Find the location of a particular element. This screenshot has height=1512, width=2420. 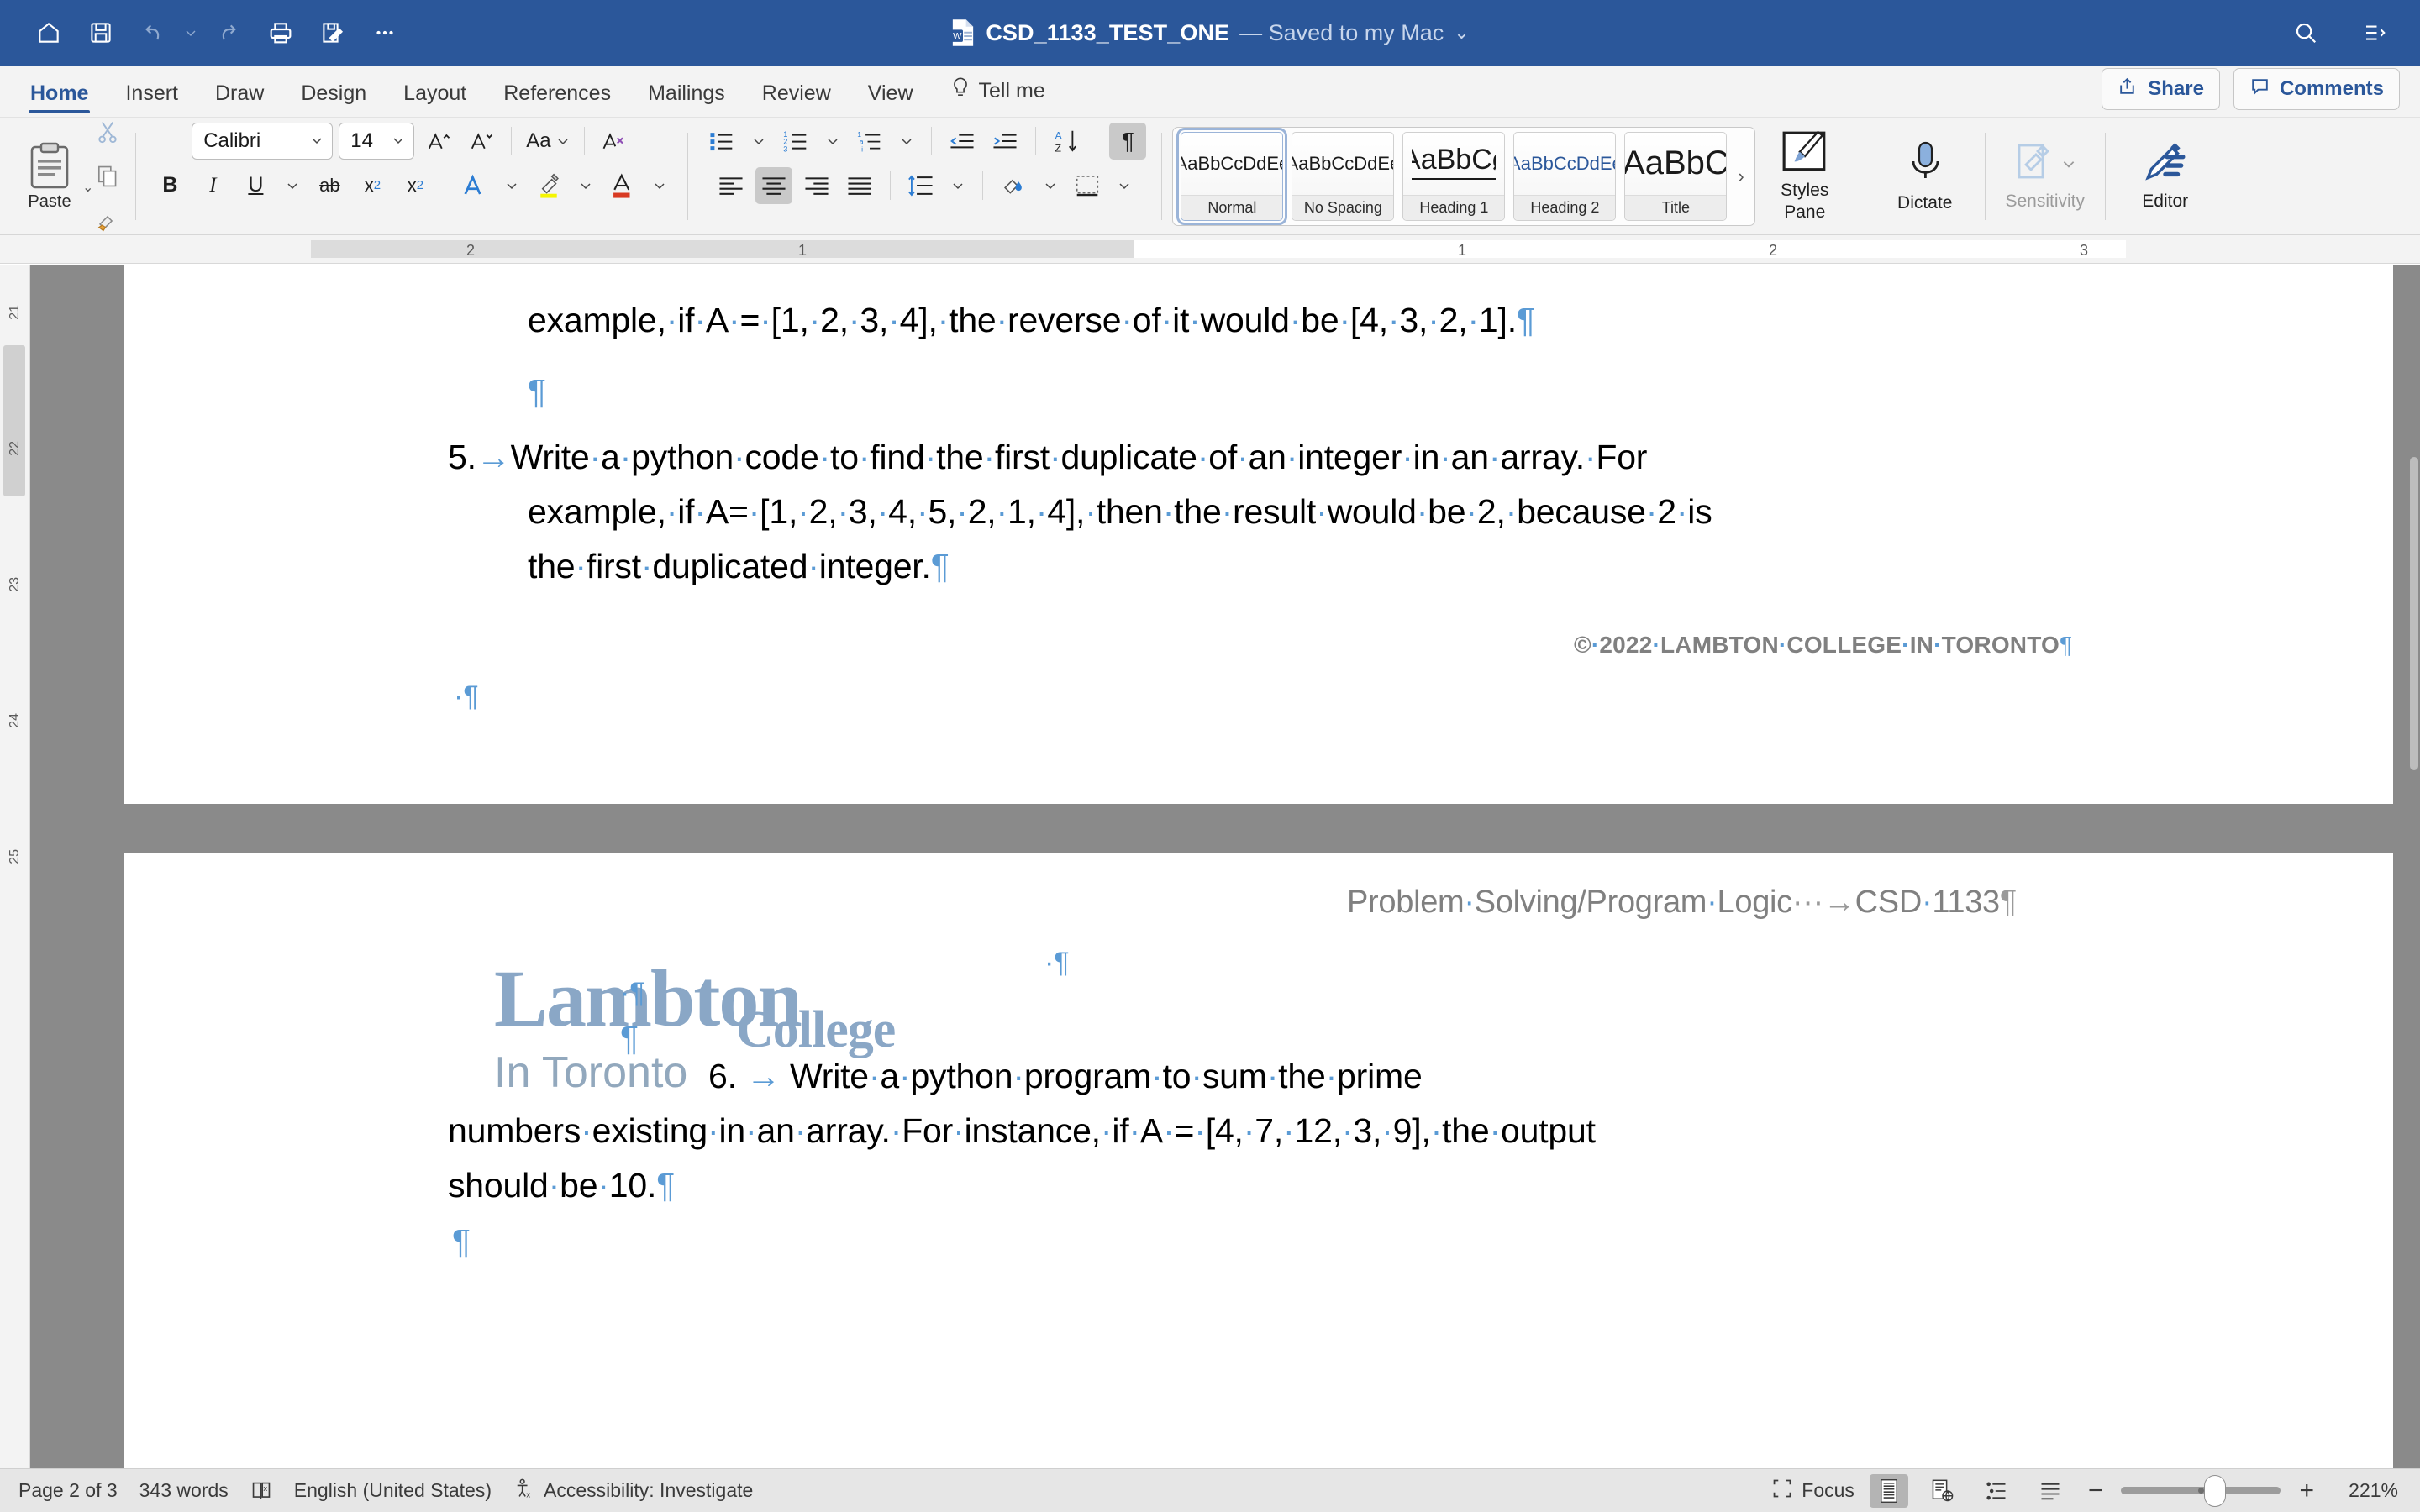

home-icon is located at coordinates (49, 32).